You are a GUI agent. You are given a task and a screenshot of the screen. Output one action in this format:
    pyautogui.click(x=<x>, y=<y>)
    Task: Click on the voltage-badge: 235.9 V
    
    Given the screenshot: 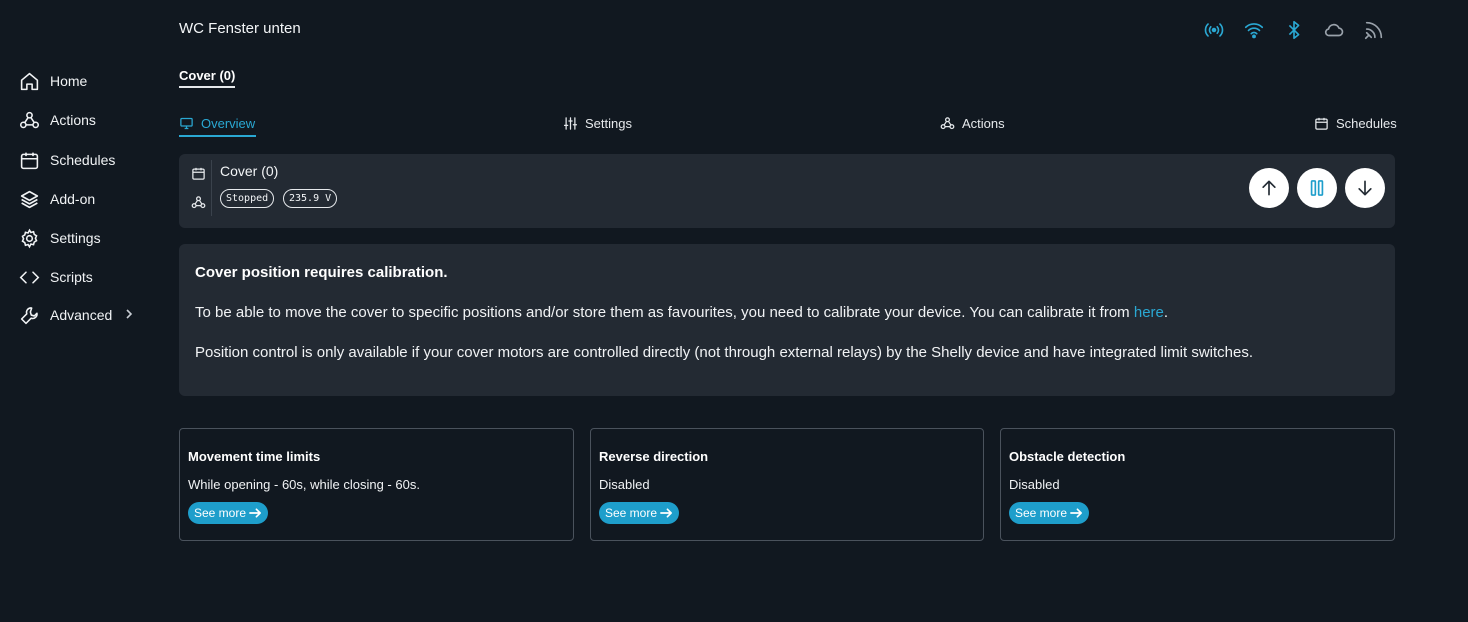 What is the action you would take?
    pyautogui.click(x=310, y=198)
    